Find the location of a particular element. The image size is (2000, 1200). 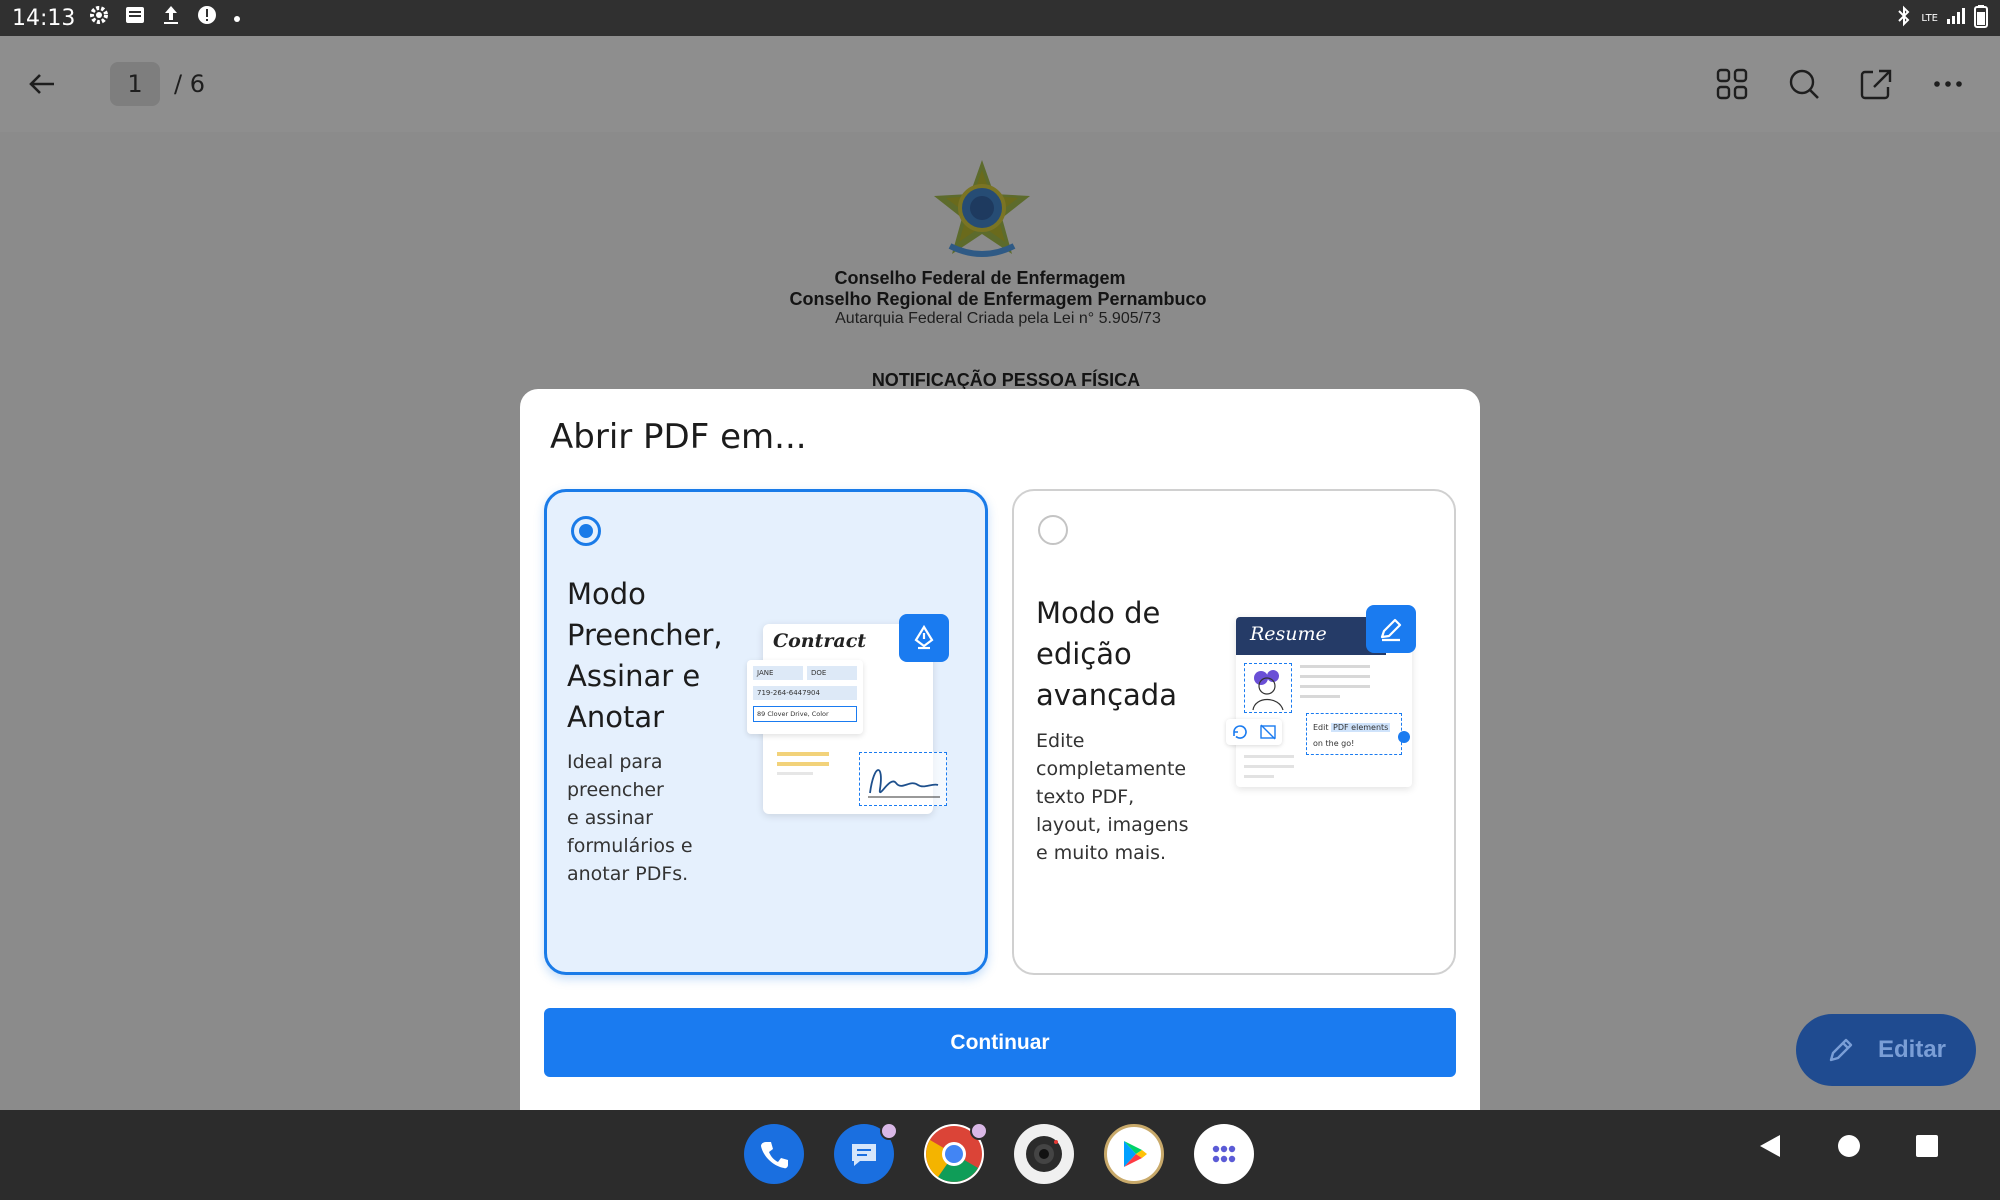

more-horizontal-icon is located at coordinates (1948, 84).